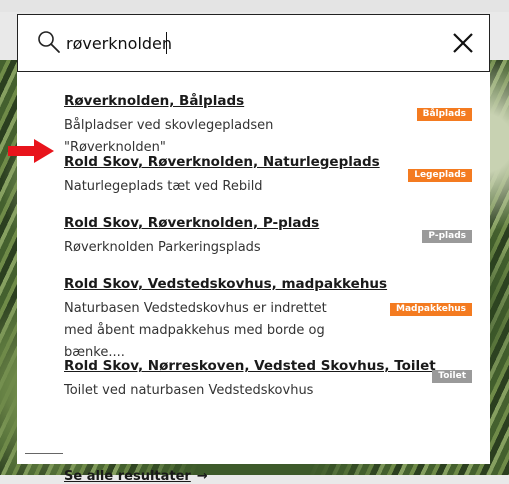 The image size is (509, 484). What do you see at coordinates (191, 223) in the screenshot?
I see `result-title: Rold Skov, Røverknolden, P-plads` at bounding box center [191, 223].